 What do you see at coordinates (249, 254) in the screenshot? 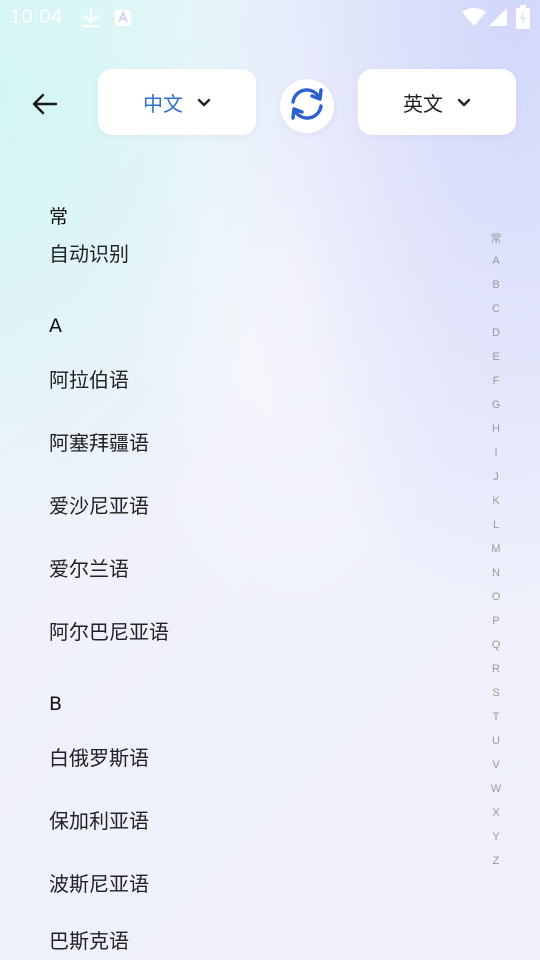
I see `list-item: 自动识别` at bounding box center [249, 254].